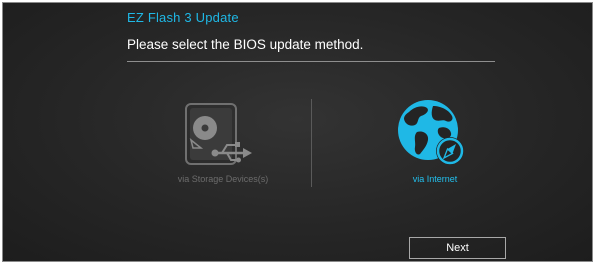 Image resolution: width=595 pixels, height=264 pixels. Describe the element at coordinates (183, 17) in the screenshot. I see `dialog-title: EZ Flash 3 Update` at that location.